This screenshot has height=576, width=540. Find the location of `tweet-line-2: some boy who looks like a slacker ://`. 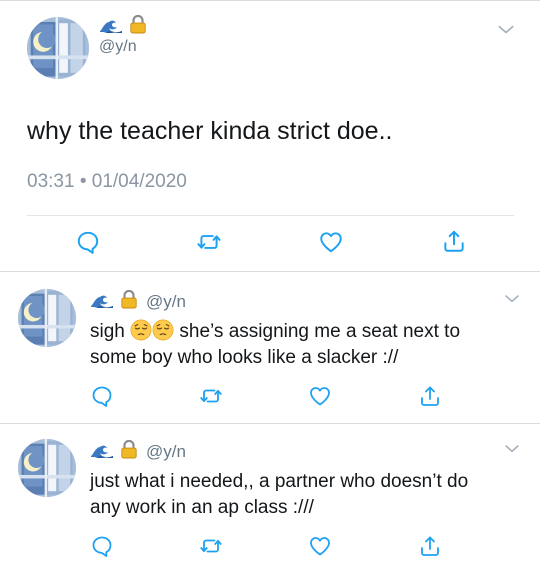

tweet-line-2: some boy who looks like a slacker :// is located at coordinates (244, 357).